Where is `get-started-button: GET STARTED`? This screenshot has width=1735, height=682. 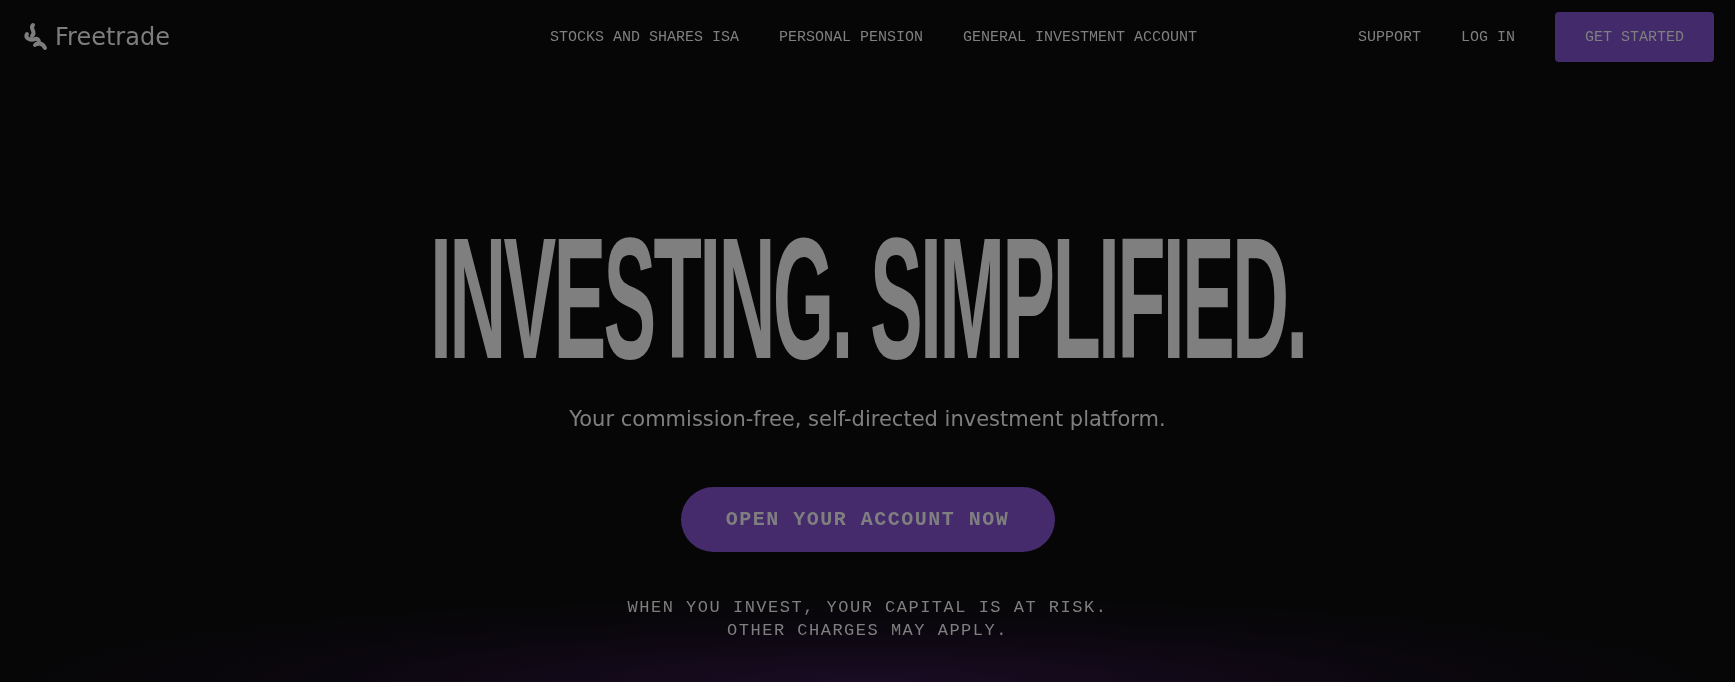
get-started-button: GET STARTED is located at coordinates (1634, 37).